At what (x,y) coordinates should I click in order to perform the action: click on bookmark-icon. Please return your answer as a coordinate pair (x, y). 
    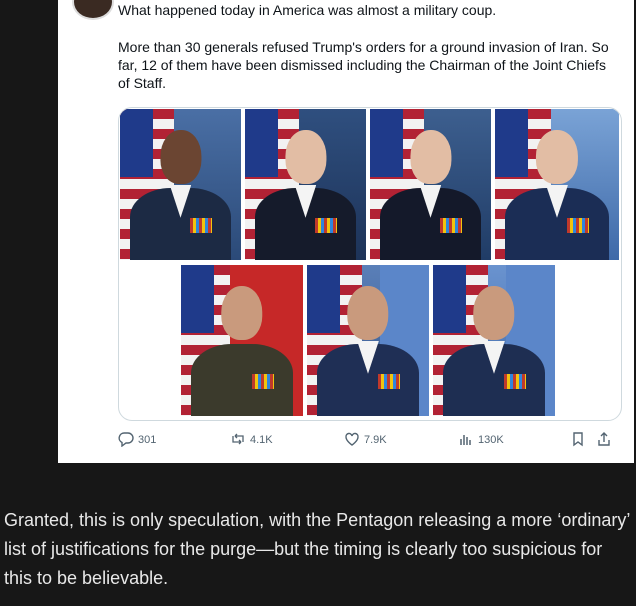
    Looking at the image, I should click on (578, 440).